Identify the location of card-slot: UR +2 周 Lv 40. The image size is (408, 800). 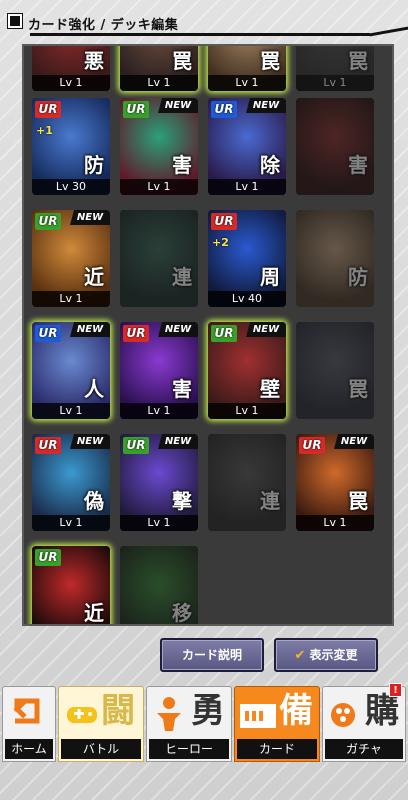
(247, 258).